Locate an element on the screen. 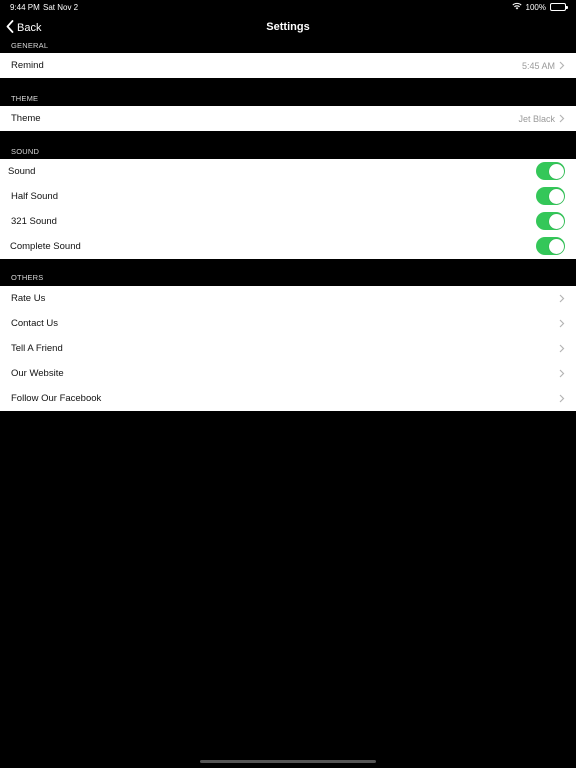 The image size is (576, 768). complete-sound-toggle is located at coordinates (550, 246).